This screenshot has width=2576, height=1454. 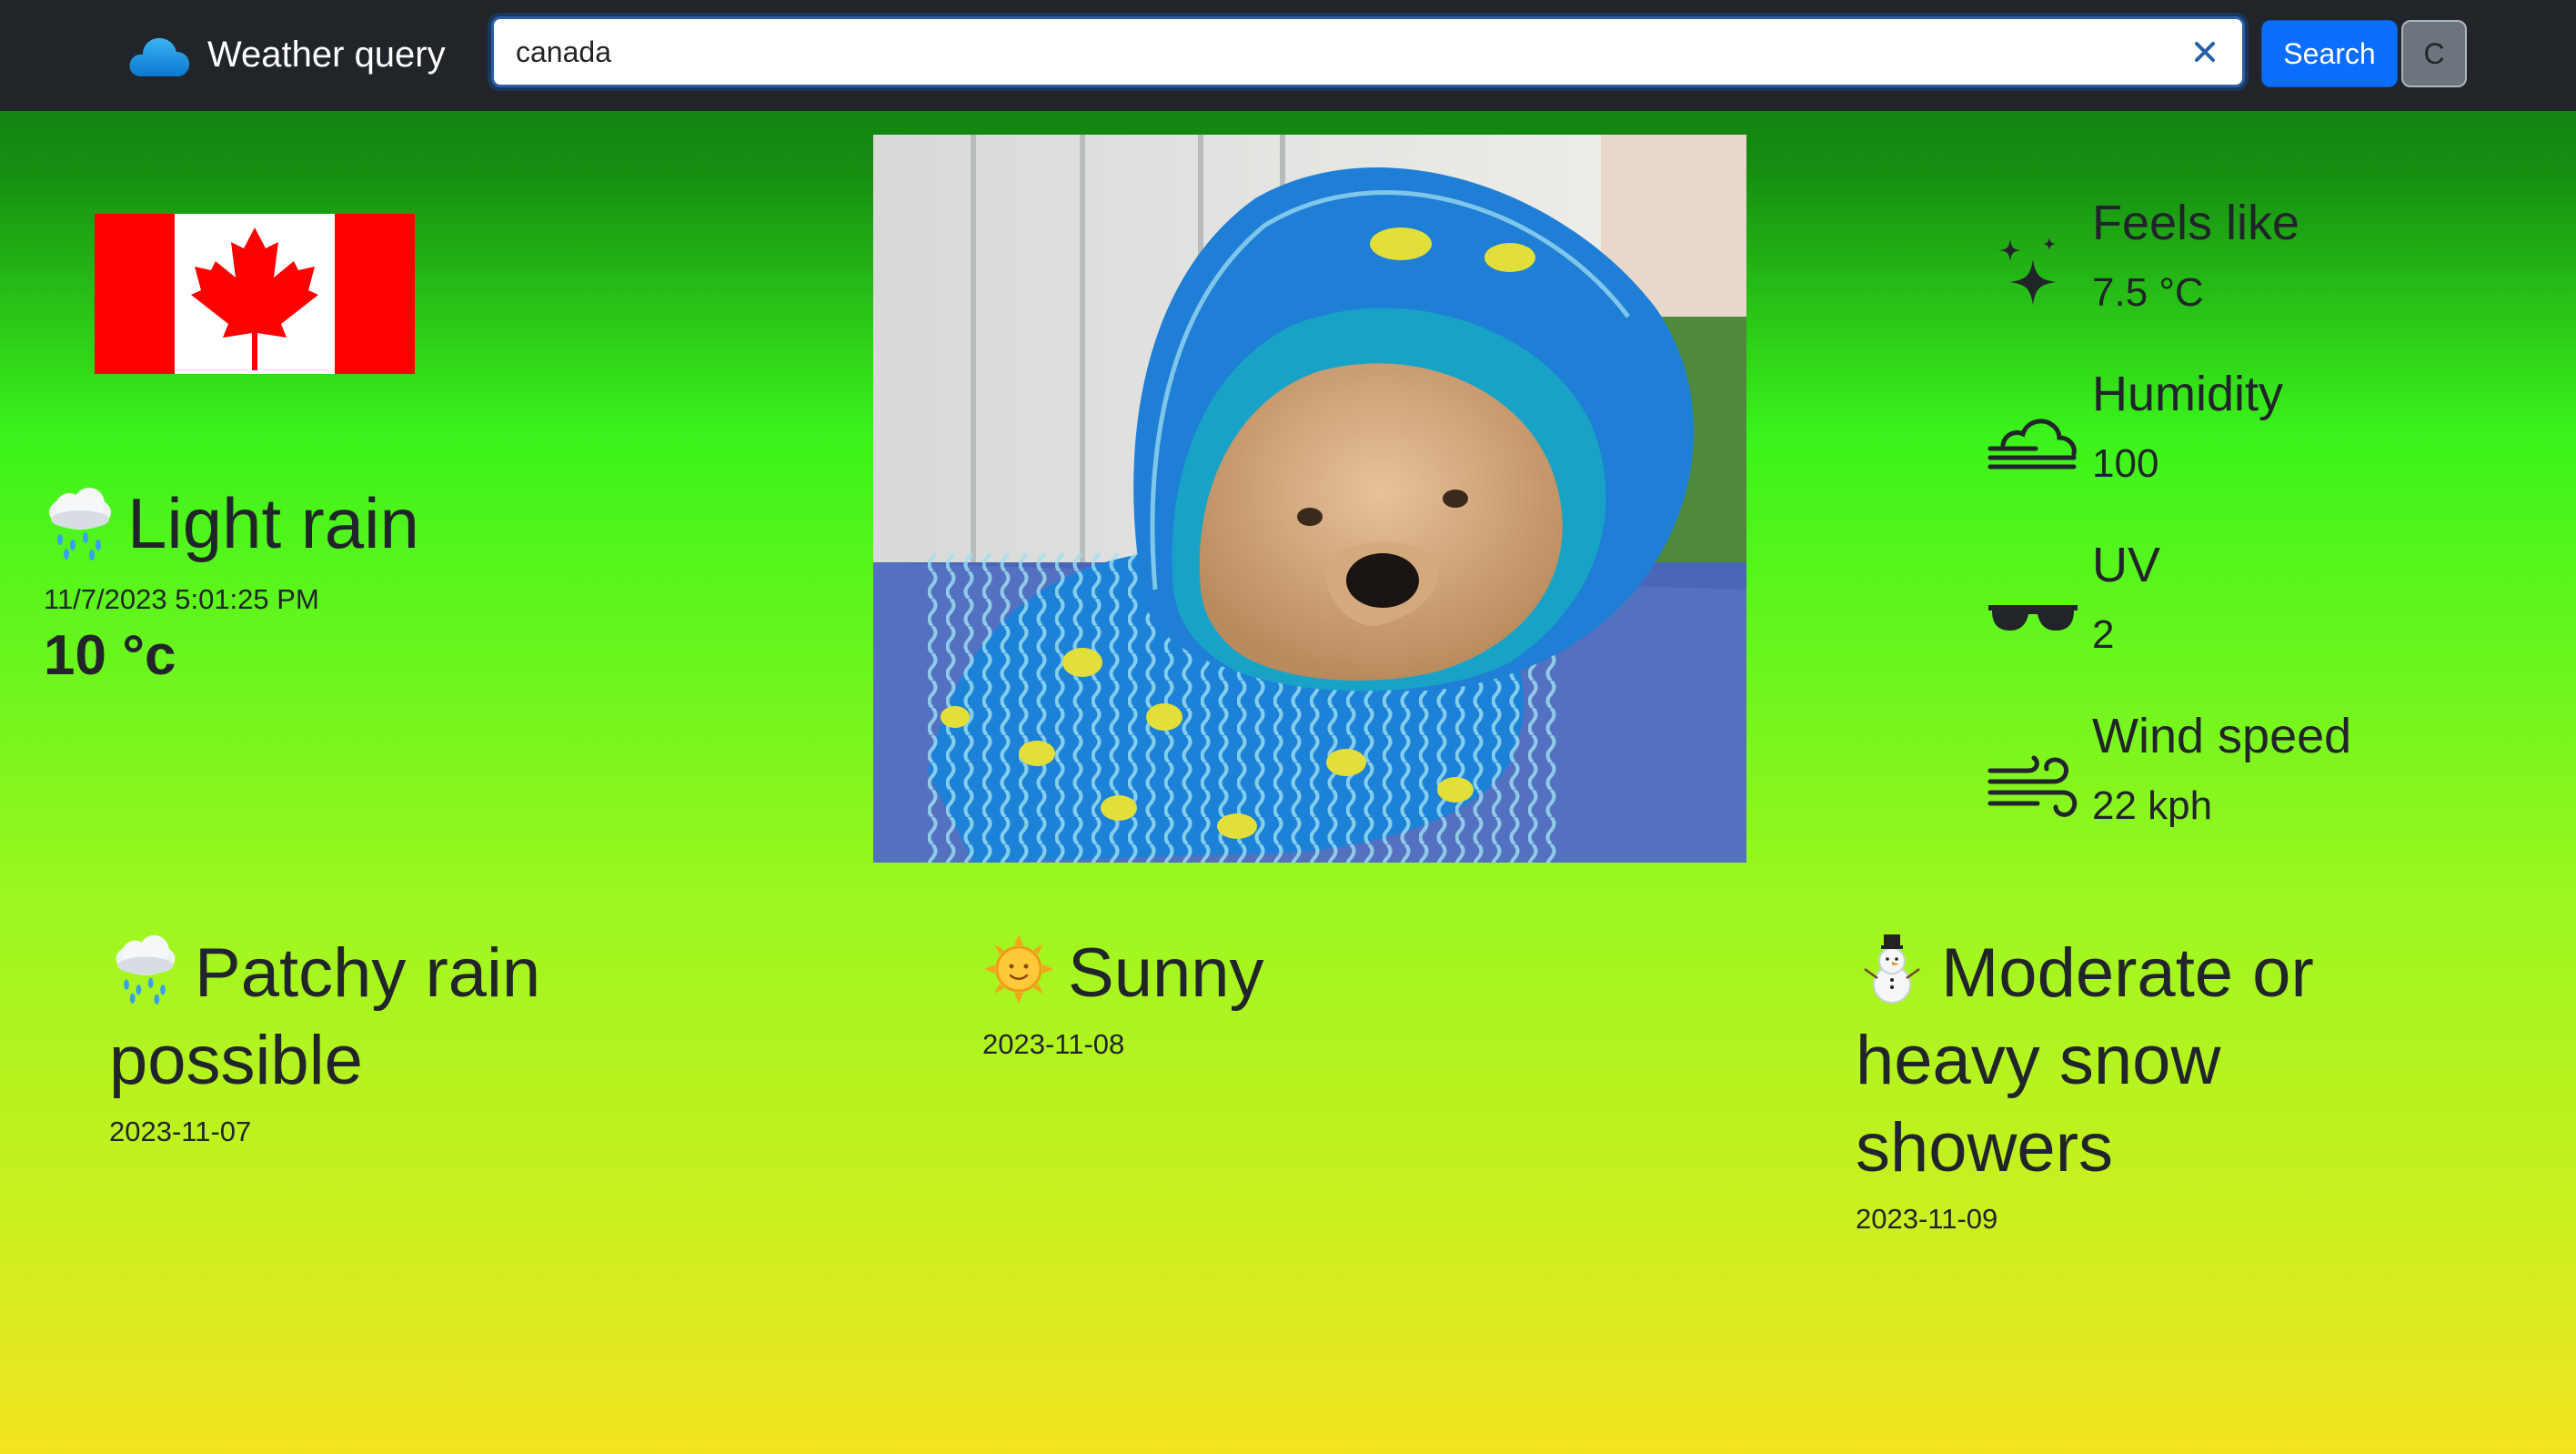 I want to click on stat-humidity: Humidity 100, so click(x=2192, y=442).